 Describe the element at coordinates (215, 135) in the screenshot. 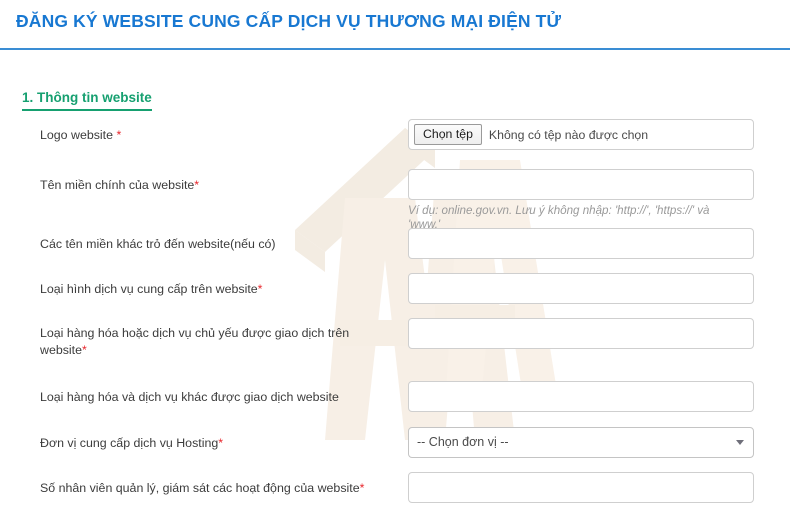

I see `label-logo: Logo website *` at that location.